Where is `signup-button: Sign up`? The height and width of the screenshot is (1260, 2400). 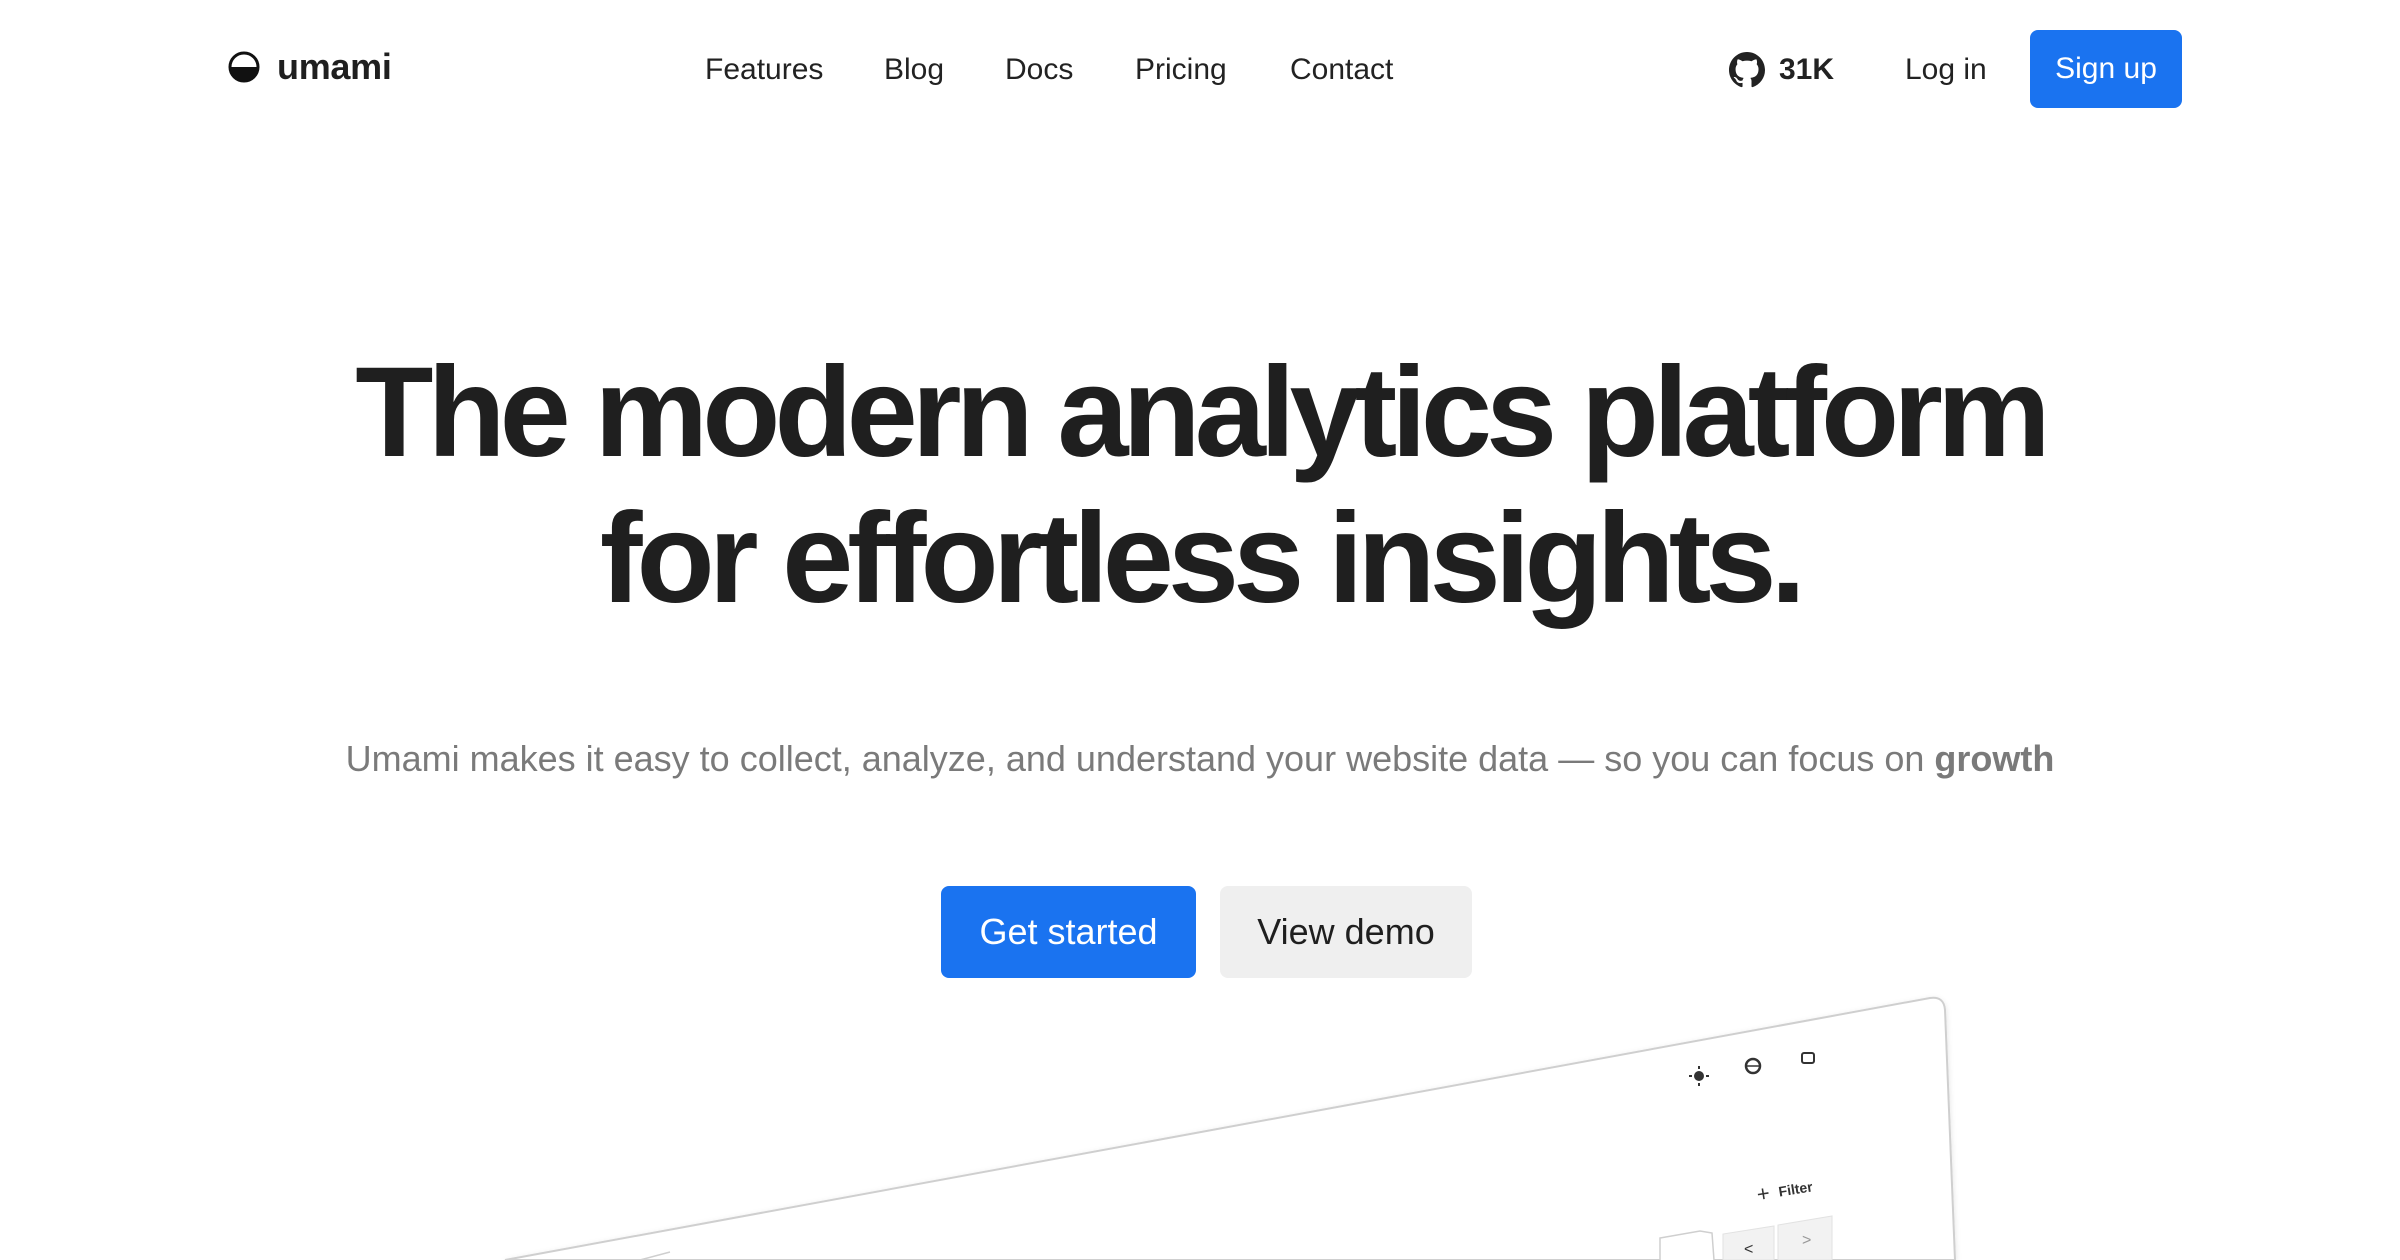
signup-button: Sign up is located at coordinates (2106, 69).